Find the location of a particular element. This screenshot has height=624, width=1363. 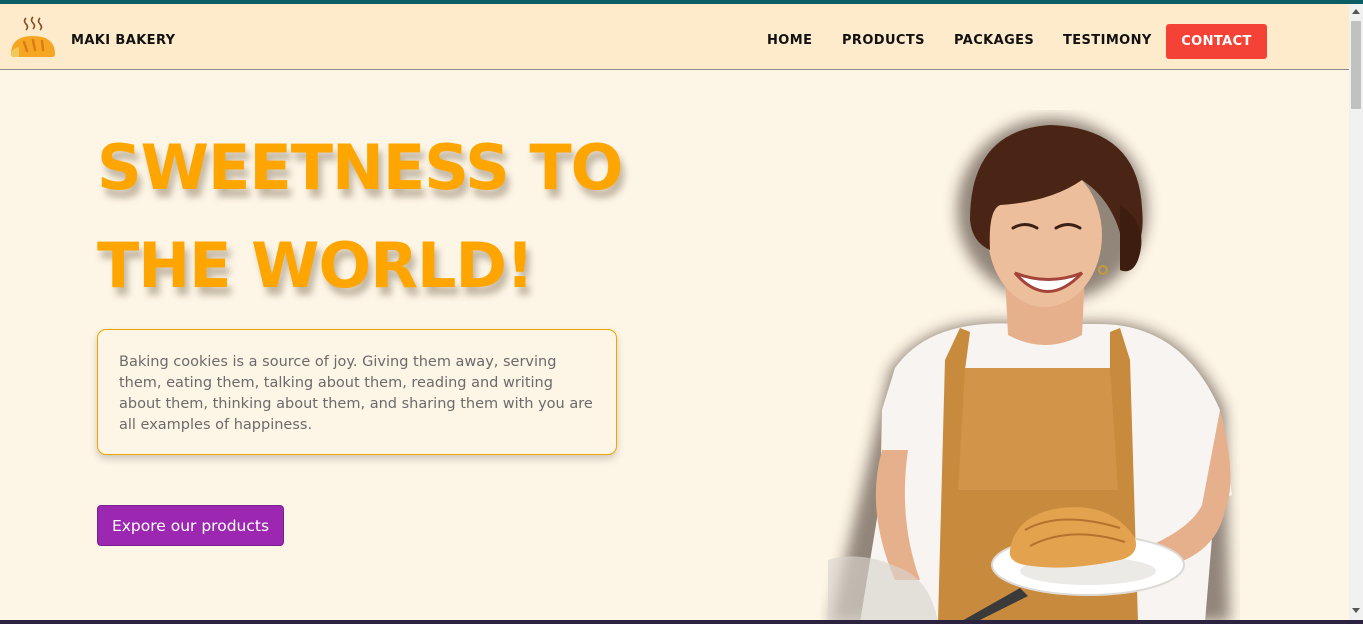

nav-products: PRODUCTS is located at coordinates (883, 40).